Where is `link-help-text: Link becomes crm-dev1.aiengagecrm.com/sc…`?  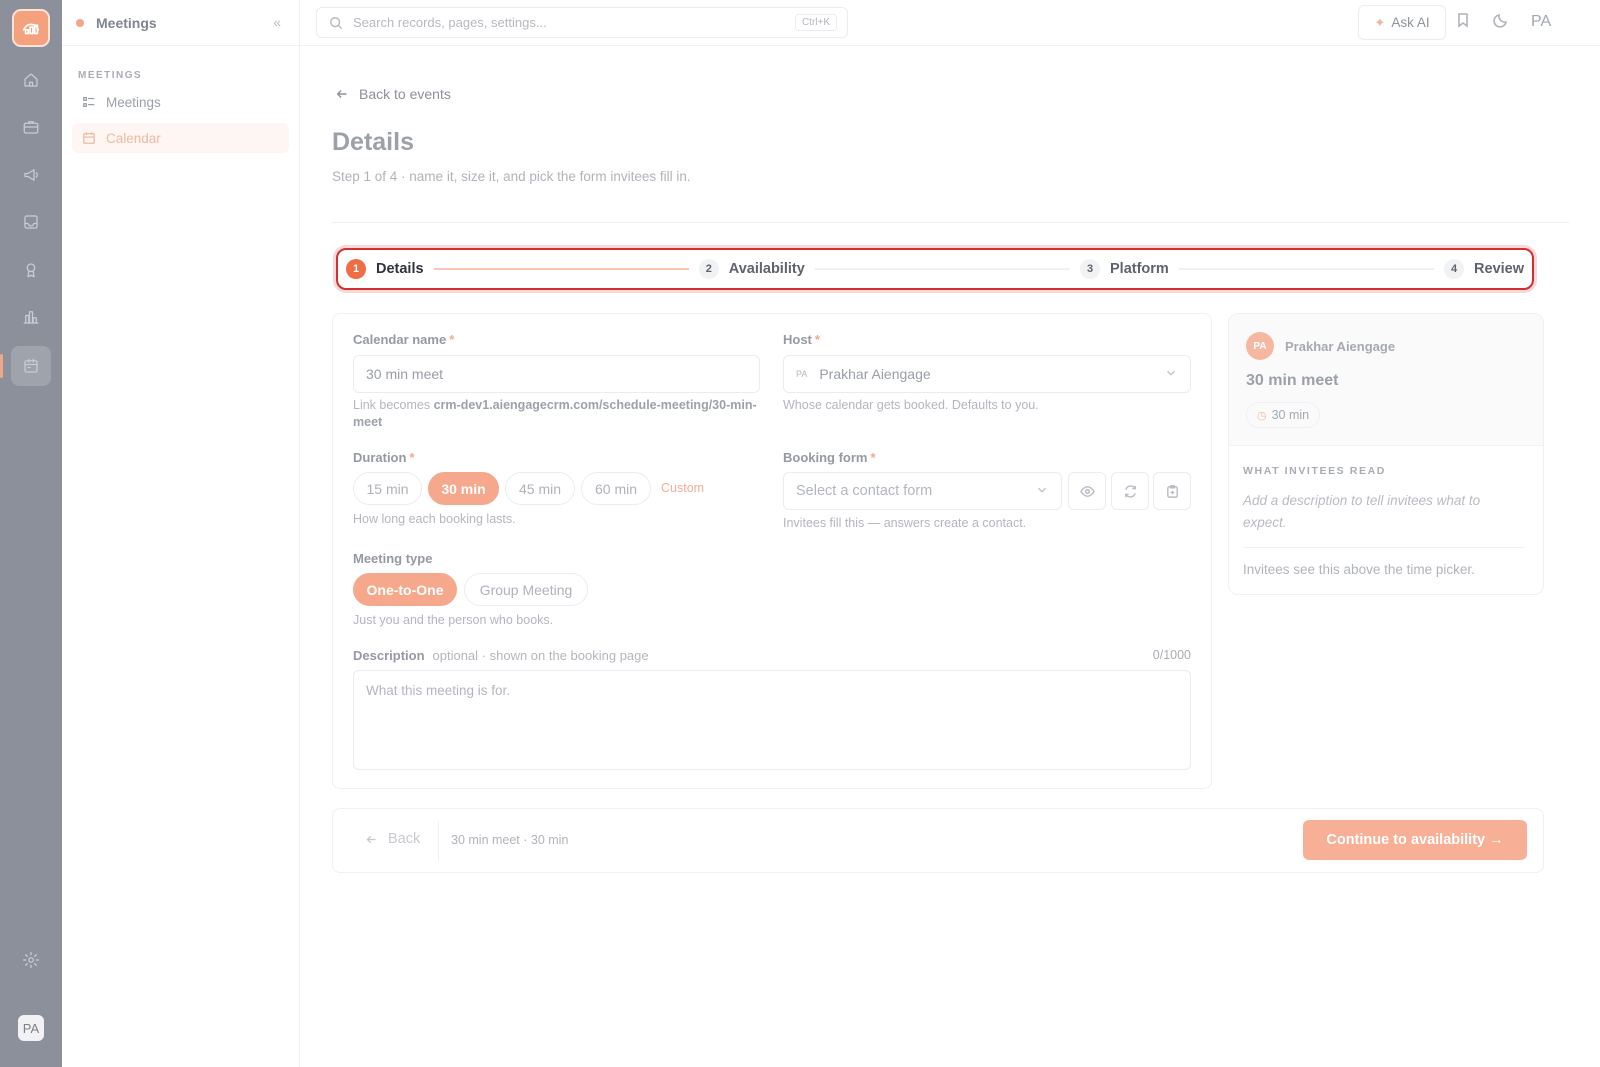
link-help-text: Link becomes crm-dev1.aiengagecrm.com/sc… is located at coordinates (558, 414).